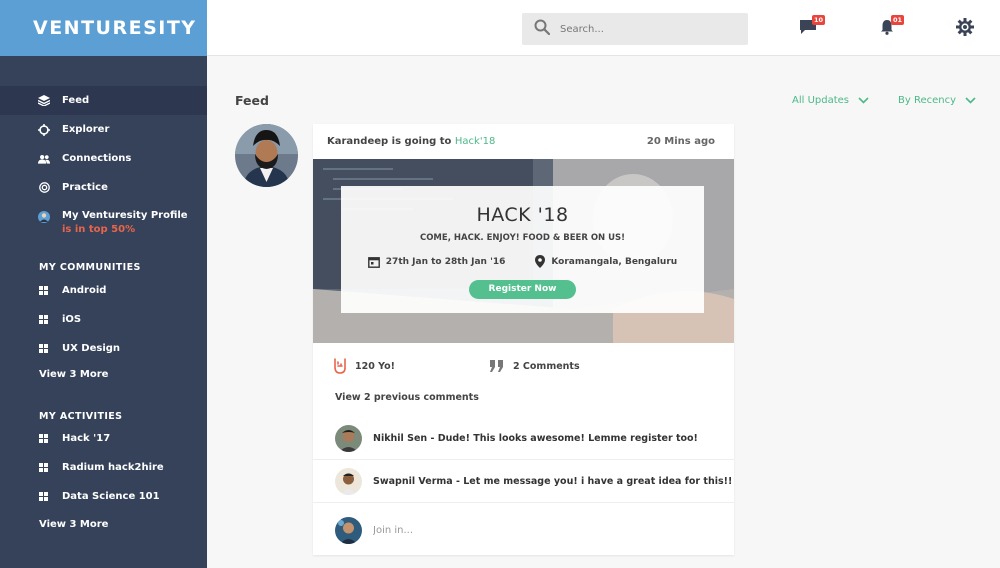  What do you see at coordinates (97, 158) in the screenshot?
I see `sidebar-item-label: Connections` at bounding box center [97, 158].